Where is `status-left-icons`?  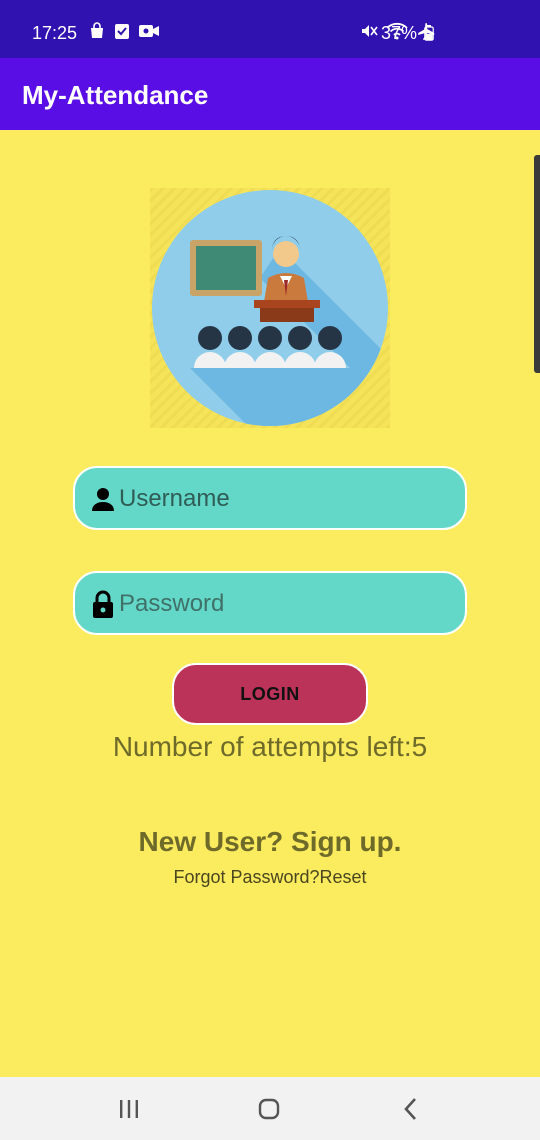
status-left-icons is located at coordinates (124, 31).